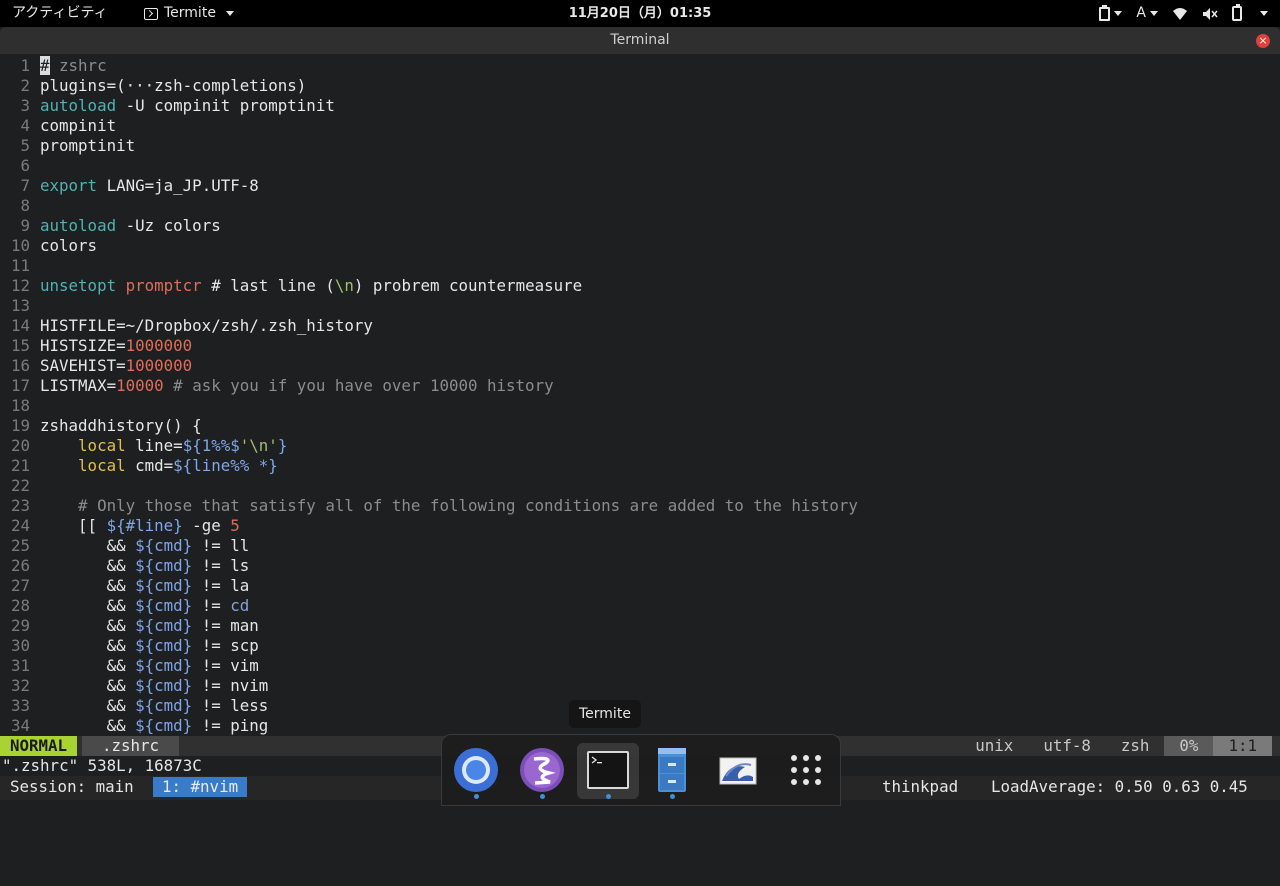  I want to click on line-number: 32, so click(20, 685).